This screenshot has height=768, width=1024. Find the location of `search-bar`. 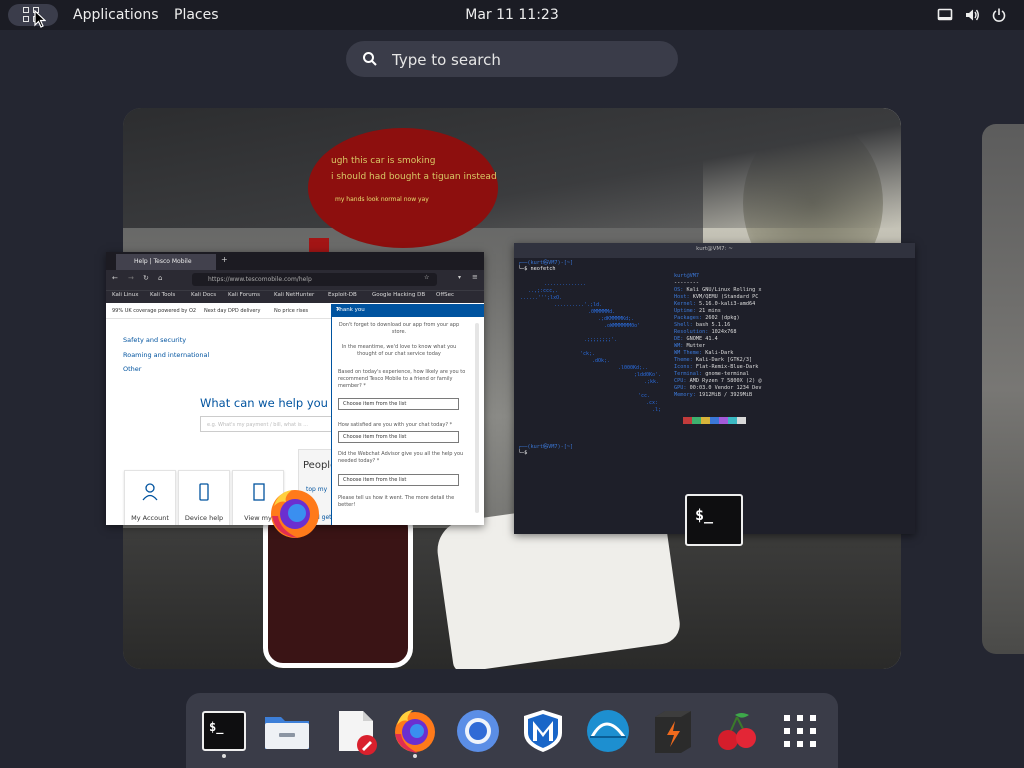

search-bar is located at coordinates (512, 59).